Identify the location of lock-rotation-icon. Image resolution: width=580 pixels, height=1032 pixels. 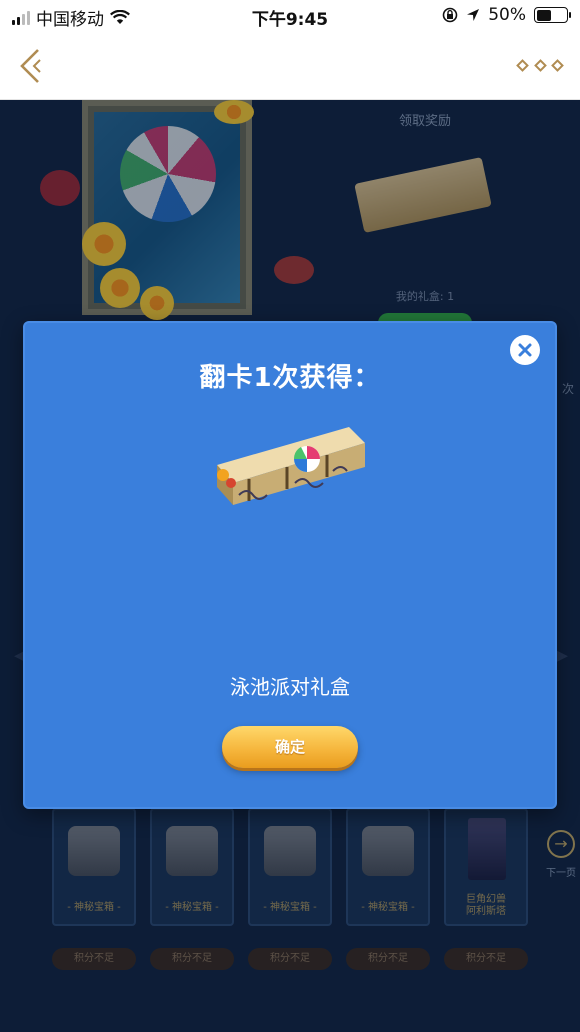
(450, 15).